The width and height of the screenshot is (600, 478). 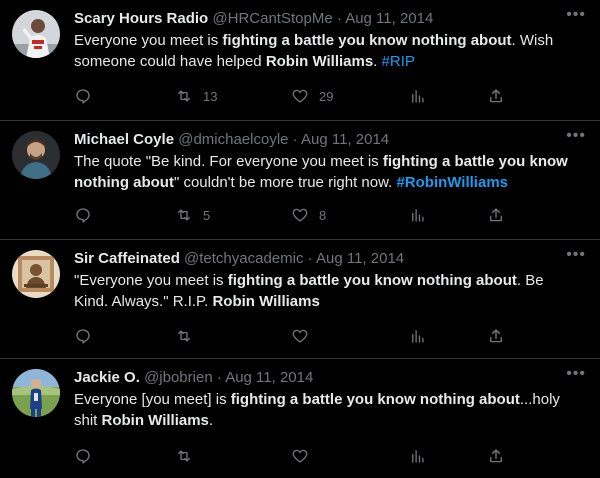 I want to click on author-handle: @jbobrien, so click(x=178, y=377).